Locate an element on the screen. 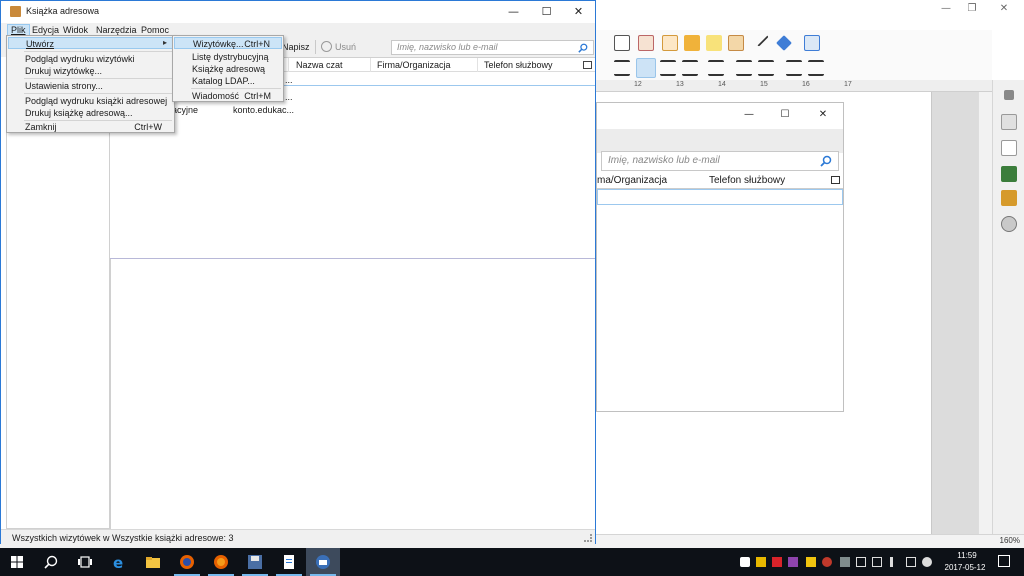  column-header-work-phone: Telefon służbowy is located at coordinates (518, 65).